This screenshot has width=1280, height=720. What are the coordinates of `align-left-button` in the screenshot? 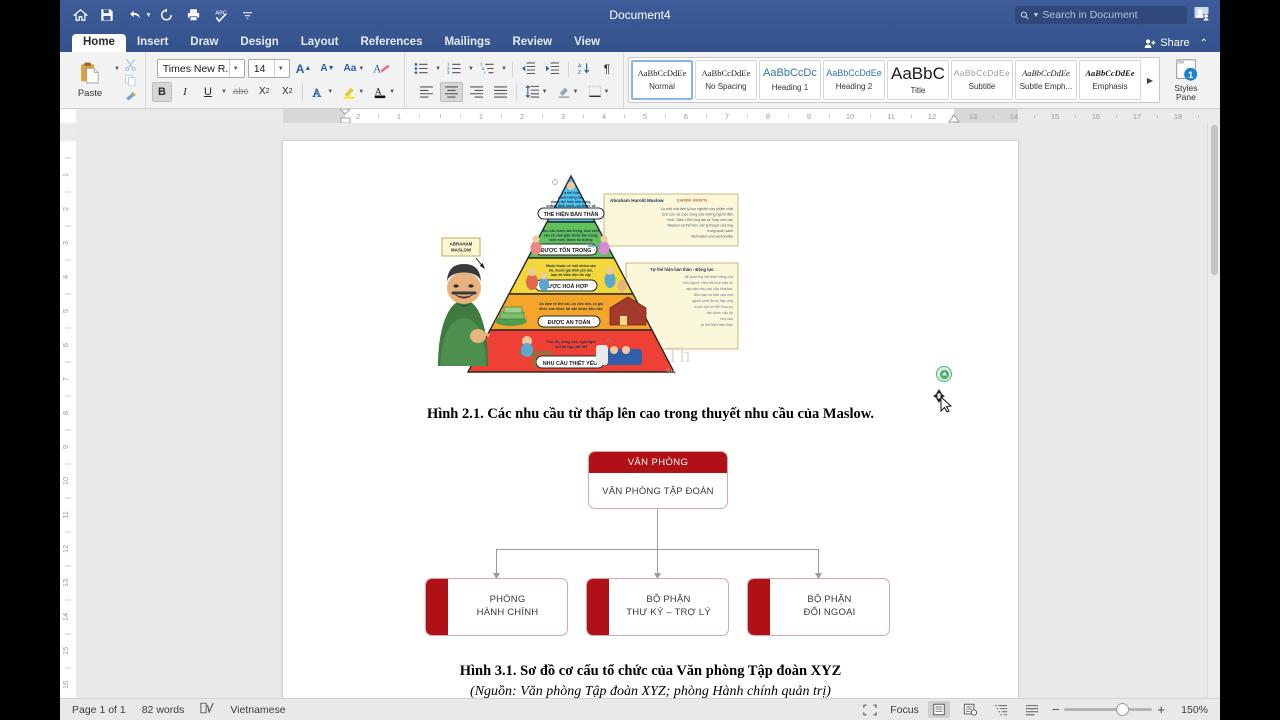 It's located at (426, 92).